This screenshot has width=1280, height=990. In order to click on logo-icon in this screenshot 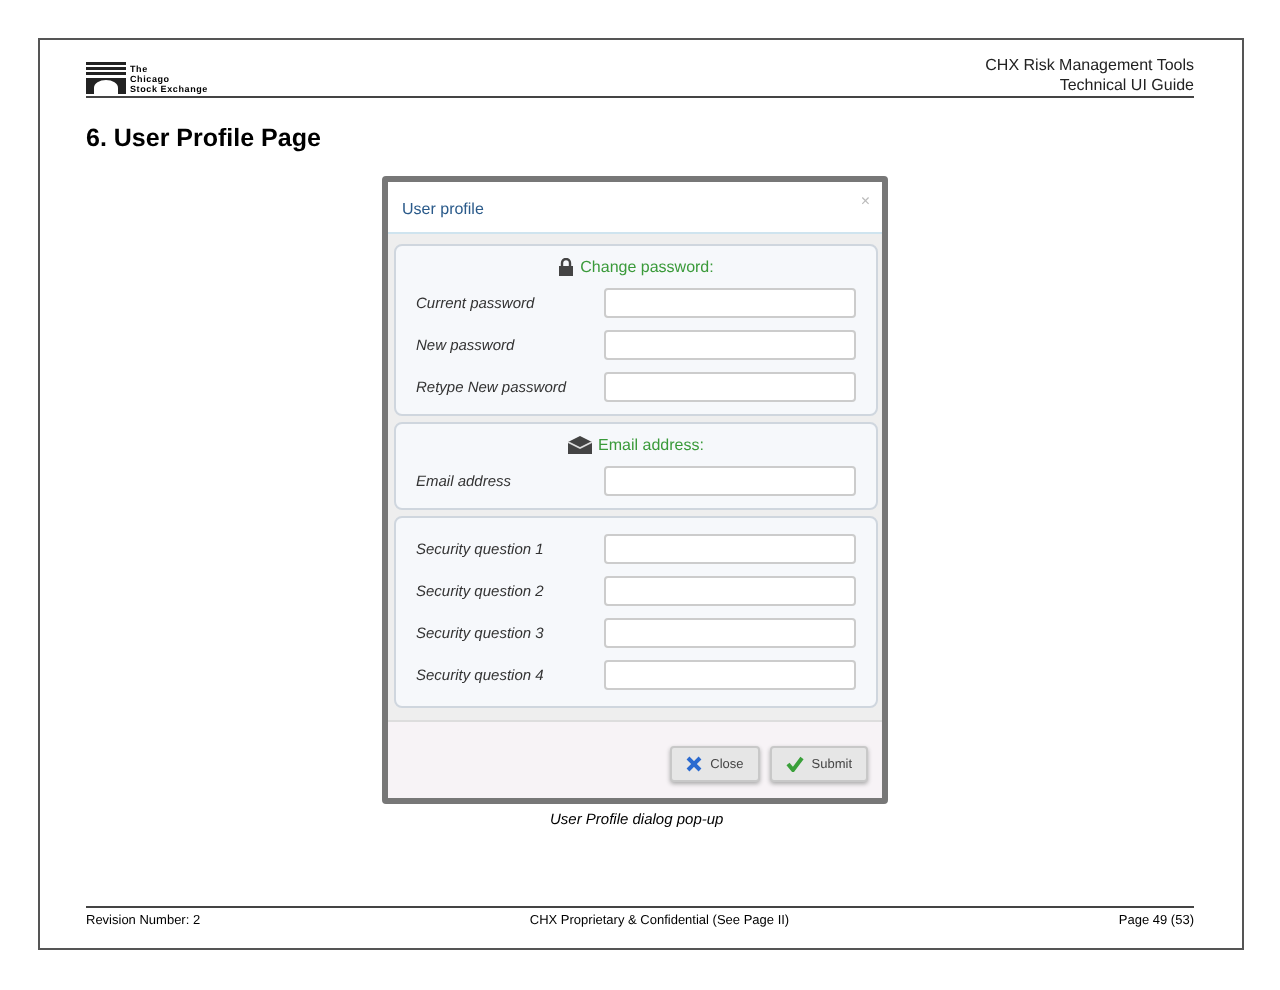, I will do `click(106, 78)`.